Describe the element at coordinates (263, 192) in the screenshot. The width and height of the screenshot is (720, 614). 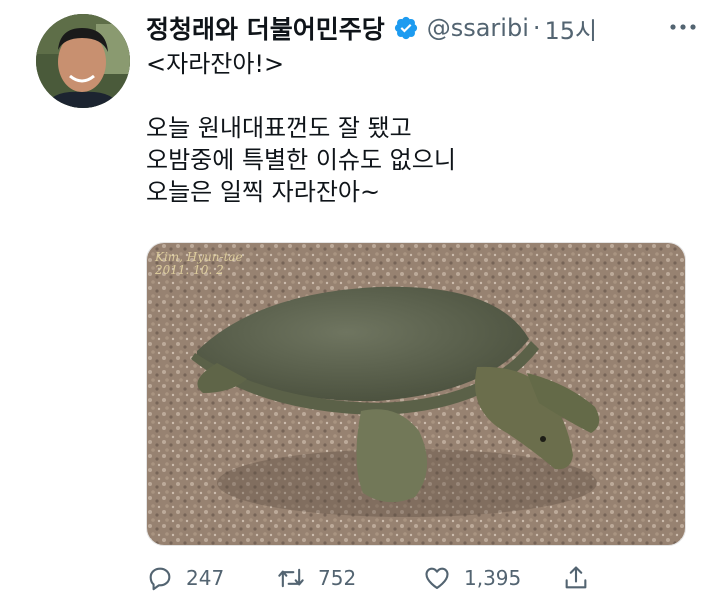
I see `tweet-text-line: 오늘은 일찍 자라잔아~` at that location.